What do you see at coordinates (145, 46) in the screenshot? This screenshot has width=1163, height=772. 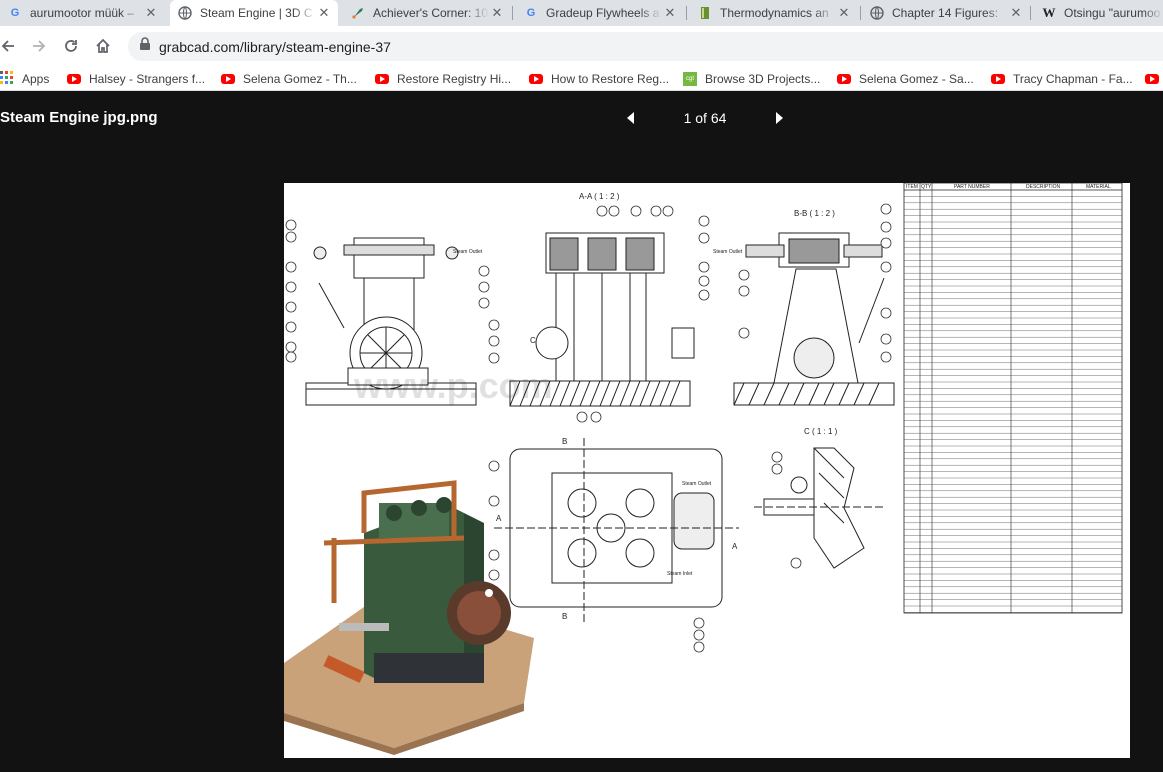 I see `lock-icon` at bounding box center [145, 46].